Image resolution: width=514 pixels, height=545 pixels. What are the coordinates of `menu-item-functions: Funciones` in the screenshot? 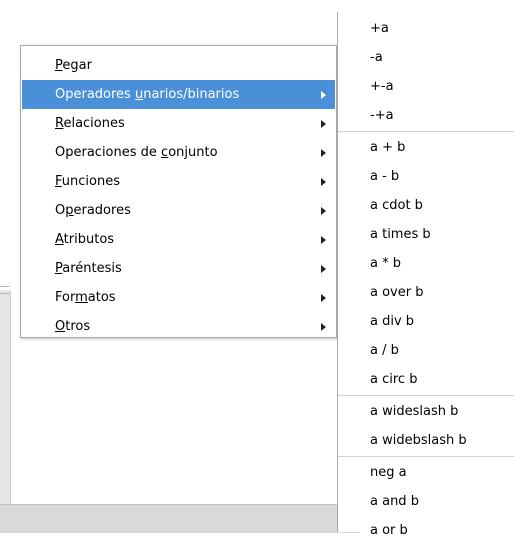 It's located at (178, 181).